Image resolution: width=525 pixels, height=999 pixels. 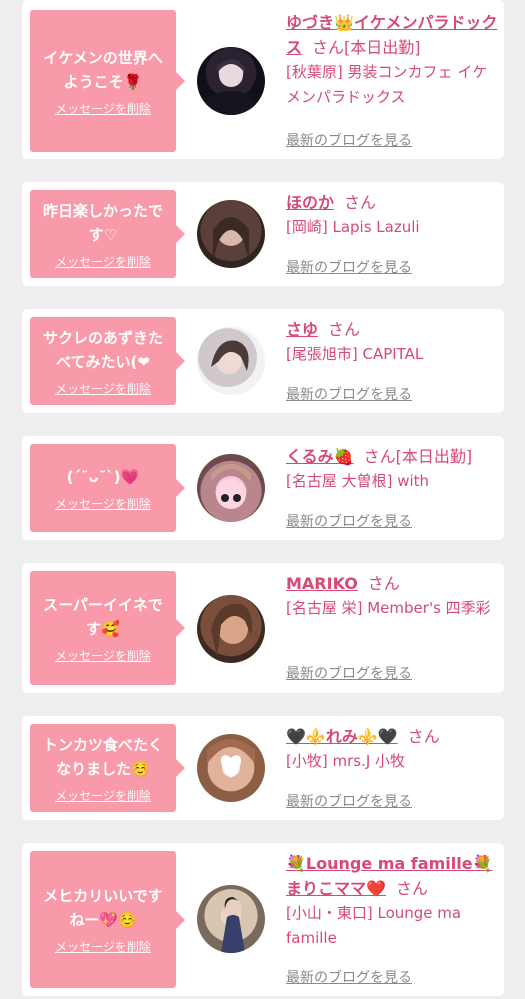 What do you see at coordinates (103, 69) in the screenshot?
I see `message-text: イケメンの世界へ ようこそ🌹` at bounding box center [103, 69].